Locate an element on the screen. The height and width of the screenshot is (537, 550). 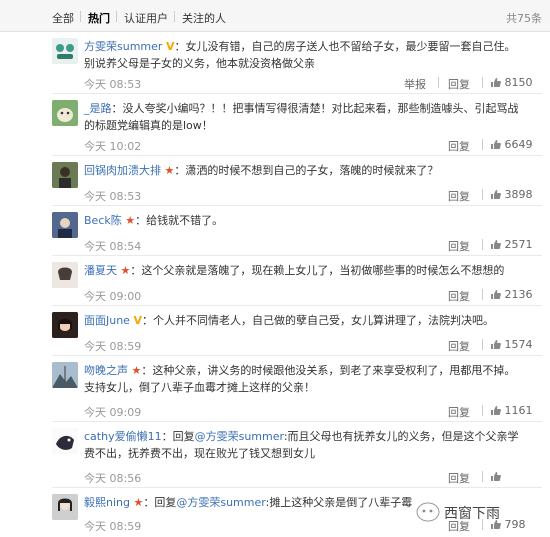
like-count: 2136 is located at coordinates (518, 294).